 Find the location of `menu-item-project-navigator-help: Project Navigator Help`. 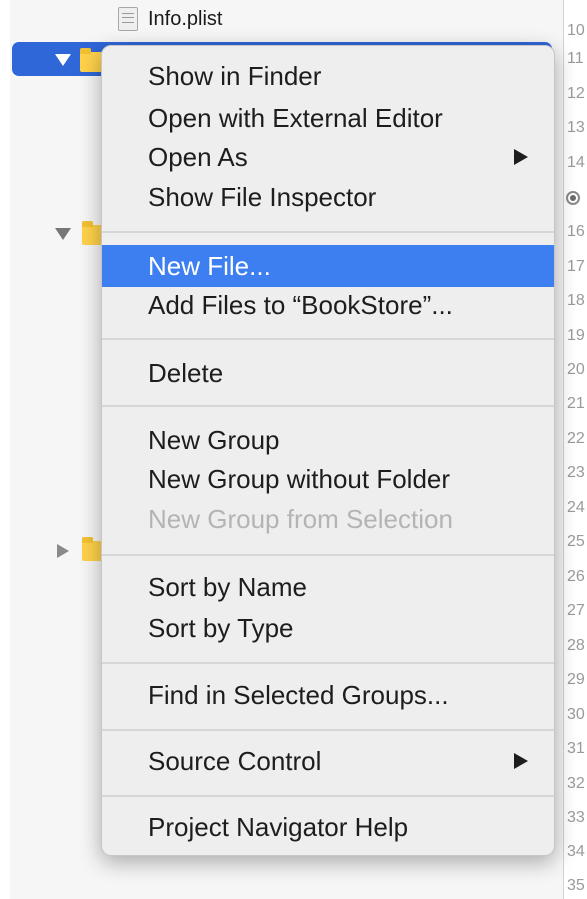

menu-item-project-navigator-help: Project Navigator Help is located at coordinates (328, 827).